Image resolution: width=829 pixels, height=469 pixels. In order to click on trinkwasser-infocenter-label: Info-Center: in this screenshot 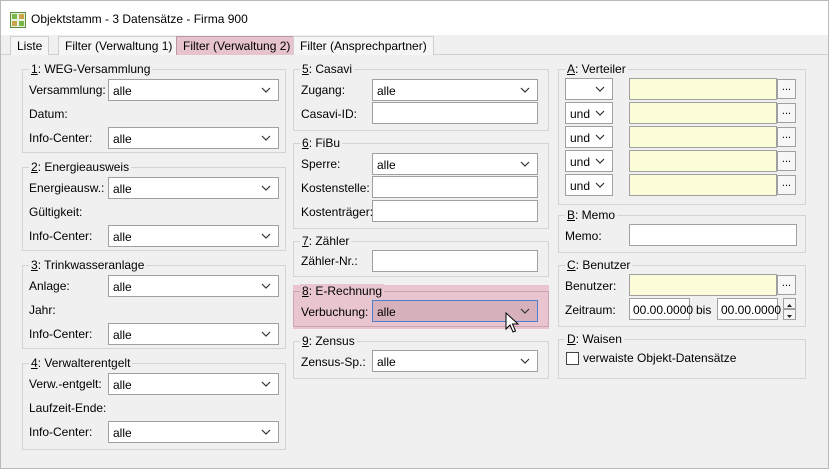, I will do `click(61, 334)`.